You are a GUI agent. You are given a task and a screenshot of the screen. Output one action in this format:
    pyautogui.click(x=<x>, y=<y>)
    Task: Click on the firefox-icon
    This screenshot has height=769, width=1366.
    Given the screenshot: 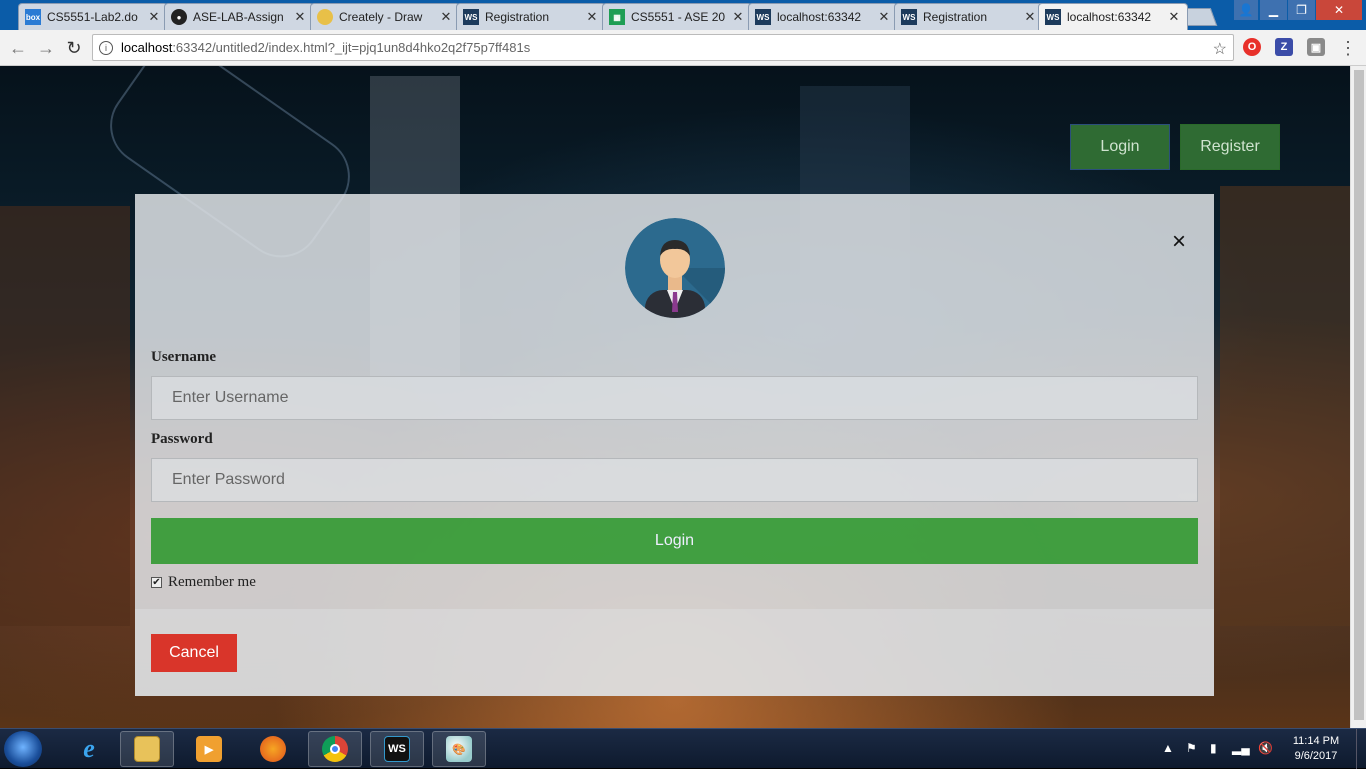 What is the action you would take?
    pyautogui.click(x=273, y=749)
    